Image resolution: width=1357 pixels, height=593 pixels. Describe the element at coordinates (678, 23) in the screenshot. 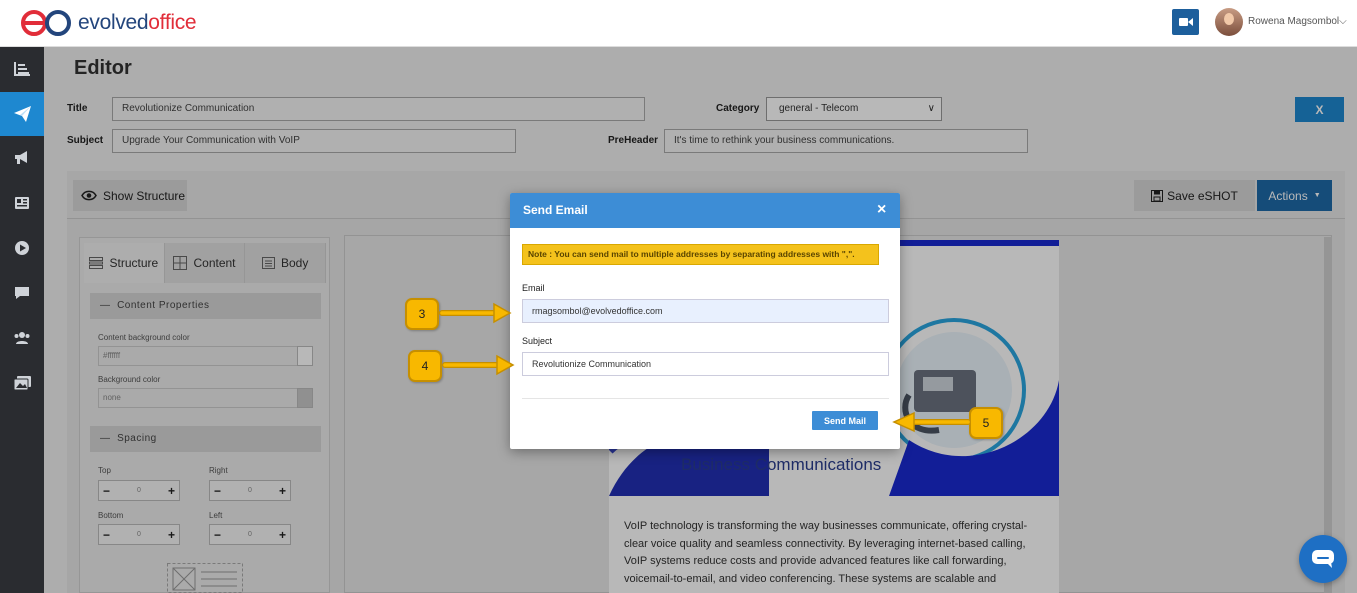

I see `top-bar: evolvedoffice Rowena Magsombol⌵` at that location.